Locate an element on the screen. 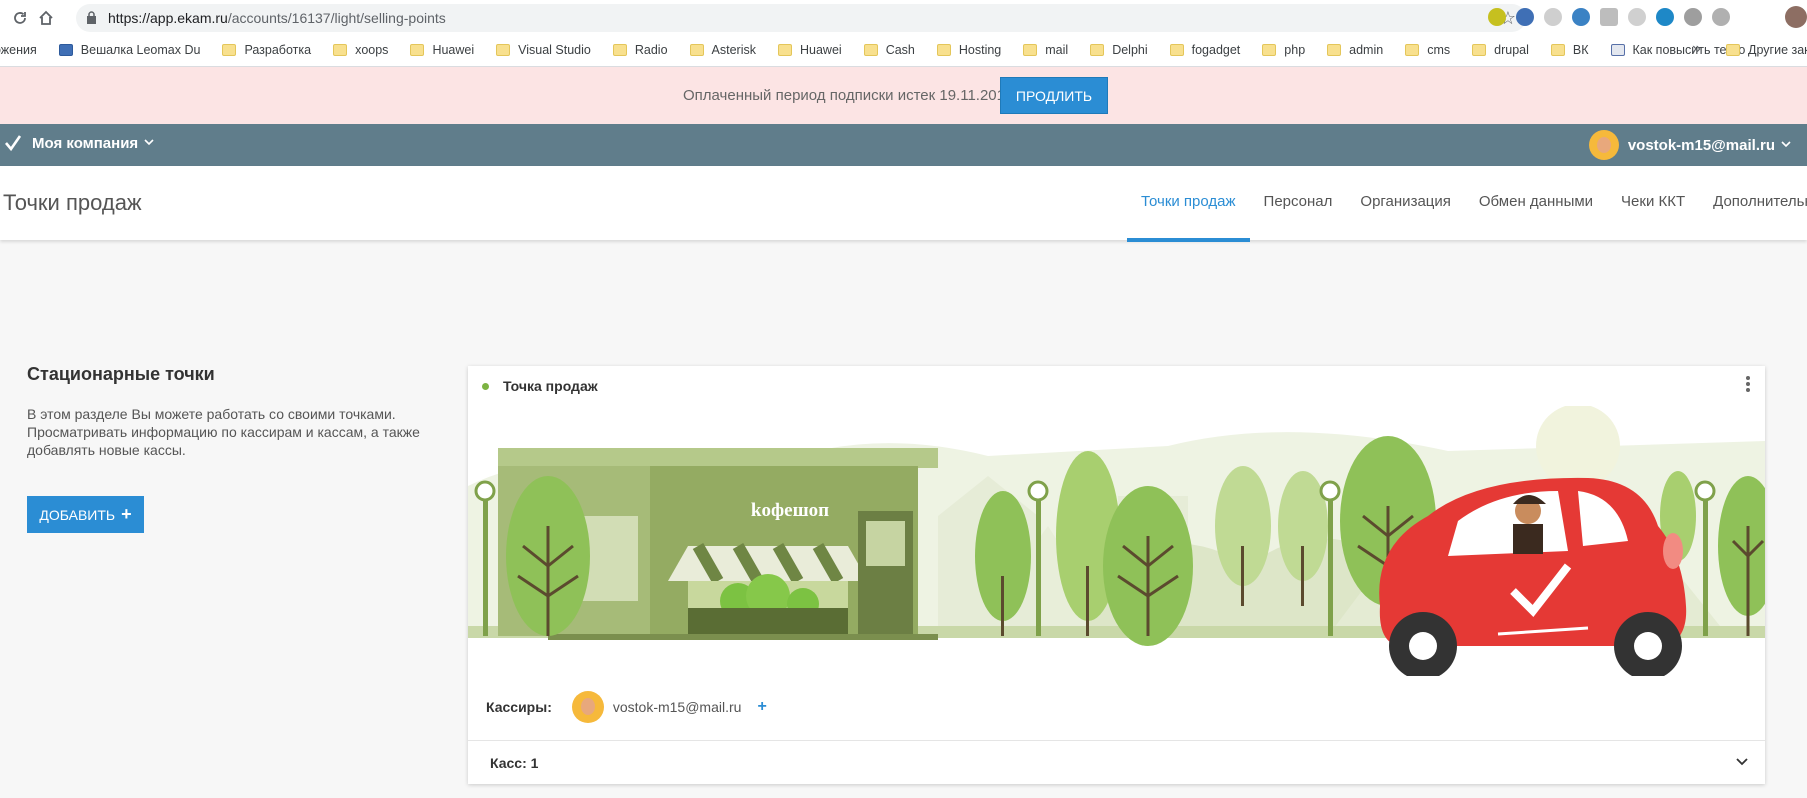 The width and height of the screenshot is (1807, 798). add-button-label: ДОБАВИТЬ is located at coordinates (77, 514).